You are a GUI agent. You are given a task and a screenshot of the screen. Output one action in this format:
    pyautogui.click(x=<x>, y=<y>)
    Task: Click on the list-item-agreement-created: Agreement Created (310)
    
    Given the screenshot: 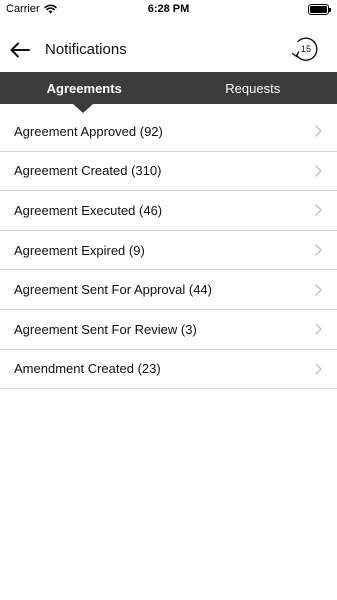 What is the action you would take?
    pyautogui.click(x=168, y=172)
    